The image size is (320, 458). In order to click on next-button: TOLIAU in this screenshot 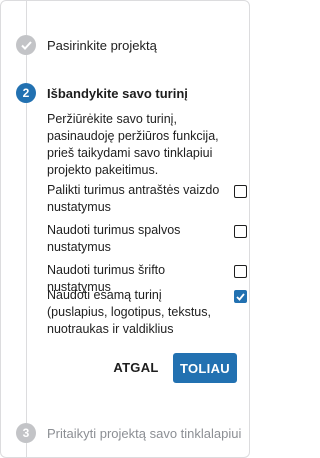, I will do `click(205, 368)`.